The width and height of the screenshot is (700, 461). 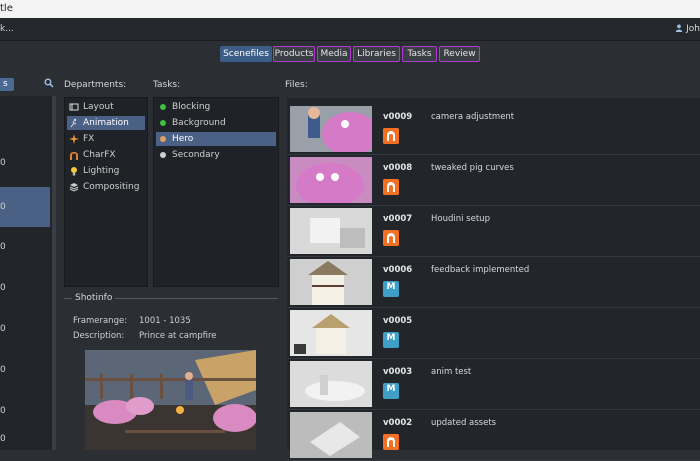 What do you see at coordinates (94, 298) in the screenshot?
I see `shotinfo-title: Shotinfo` at bounding box center [94, 298].